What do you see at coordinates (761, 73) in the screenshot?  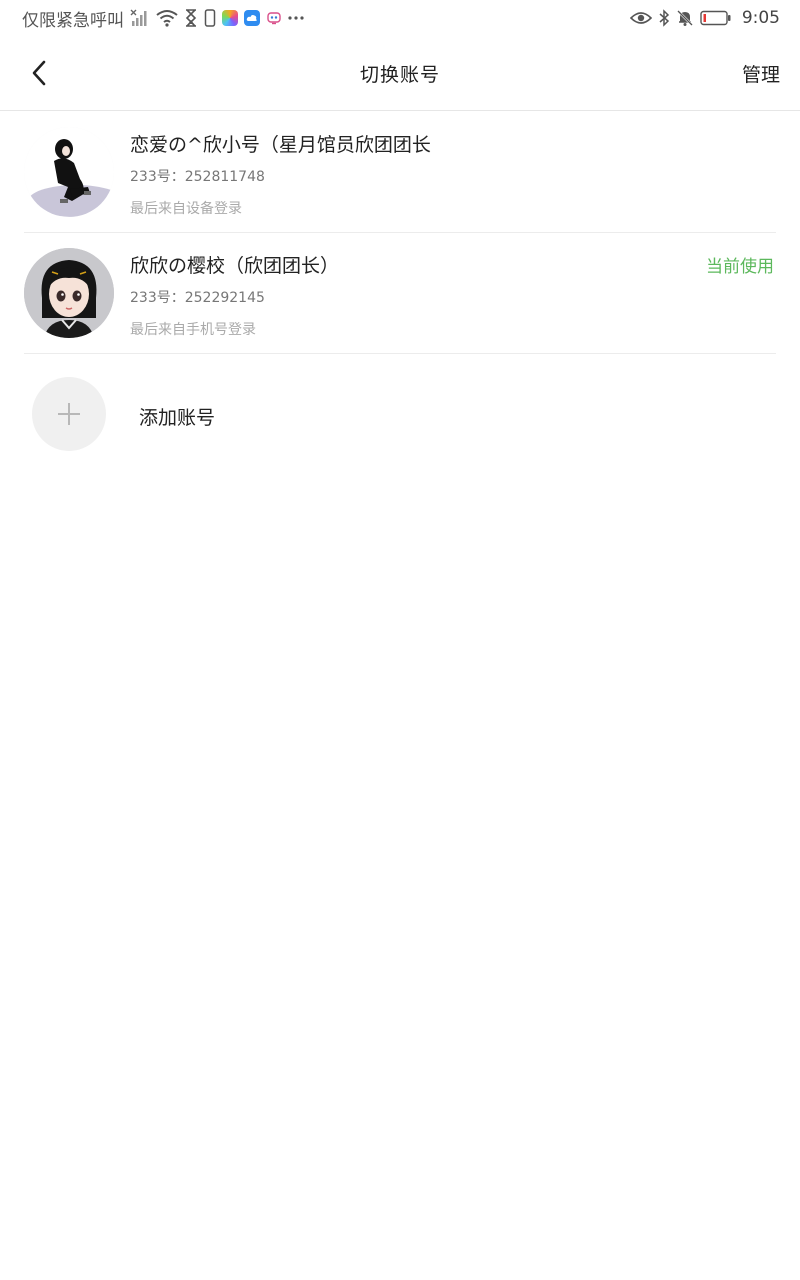 I see `manage-button: 管理` at bounding box center [761, 73].